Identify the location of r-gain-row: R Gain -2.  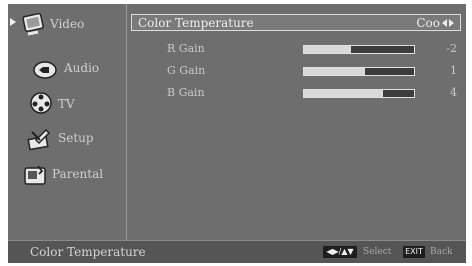
(314, 50).